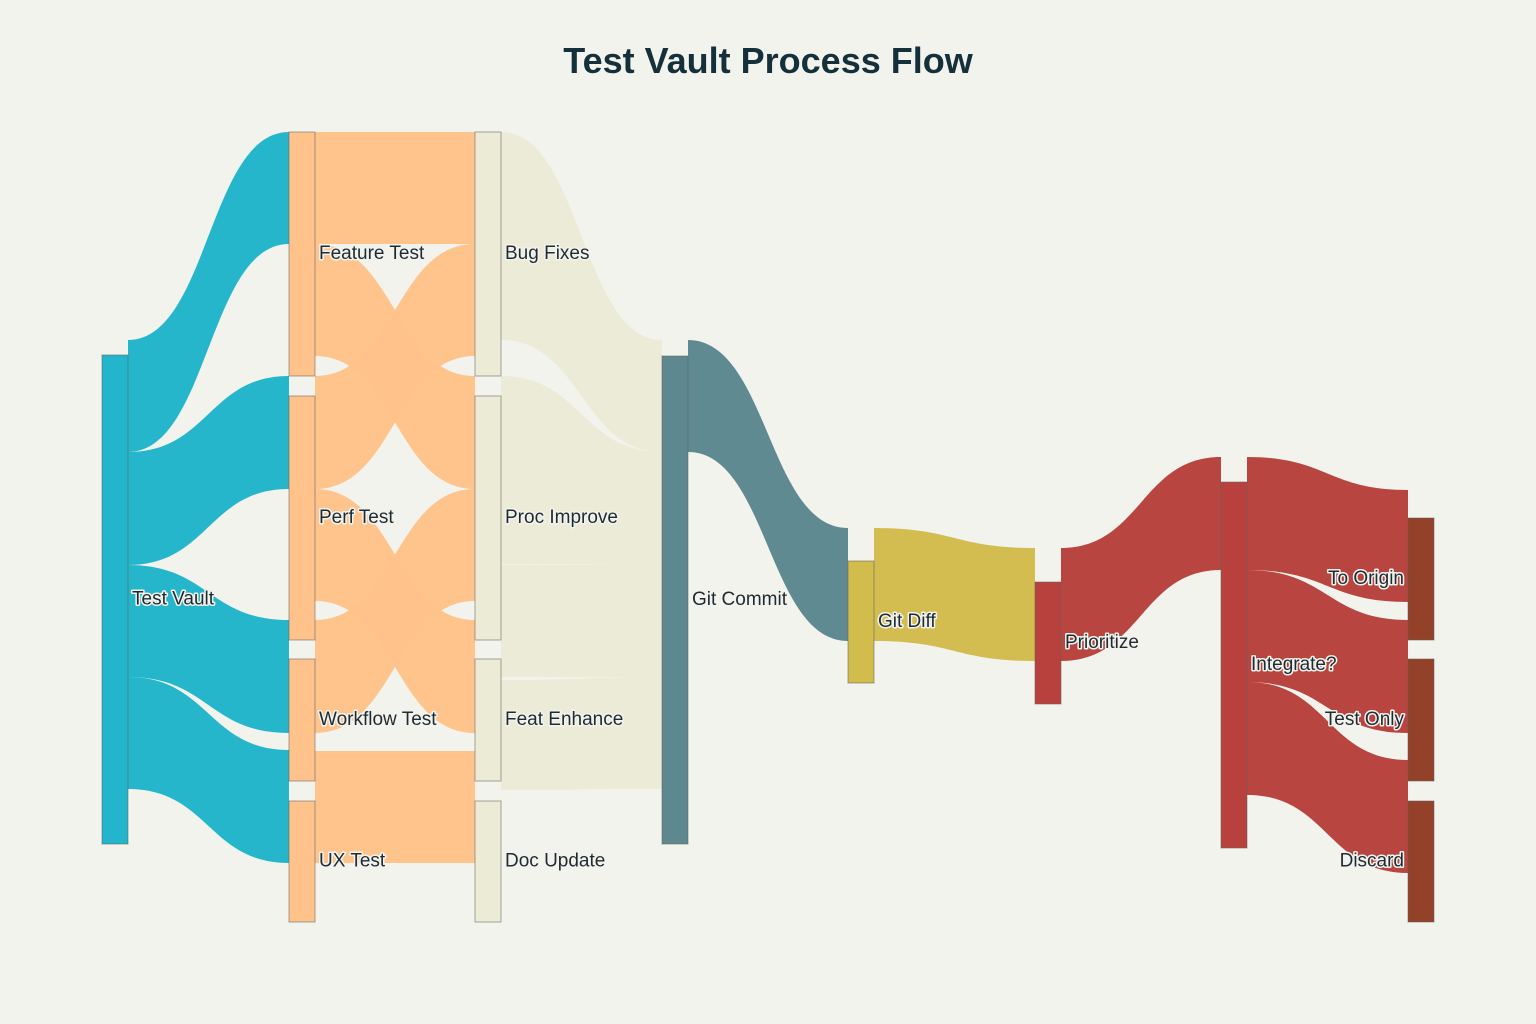  What do you see at coordinates (907, 621) in the screenshot?
I see `node-label-git-diff: Git Diff` at bounding box center [907, 621].